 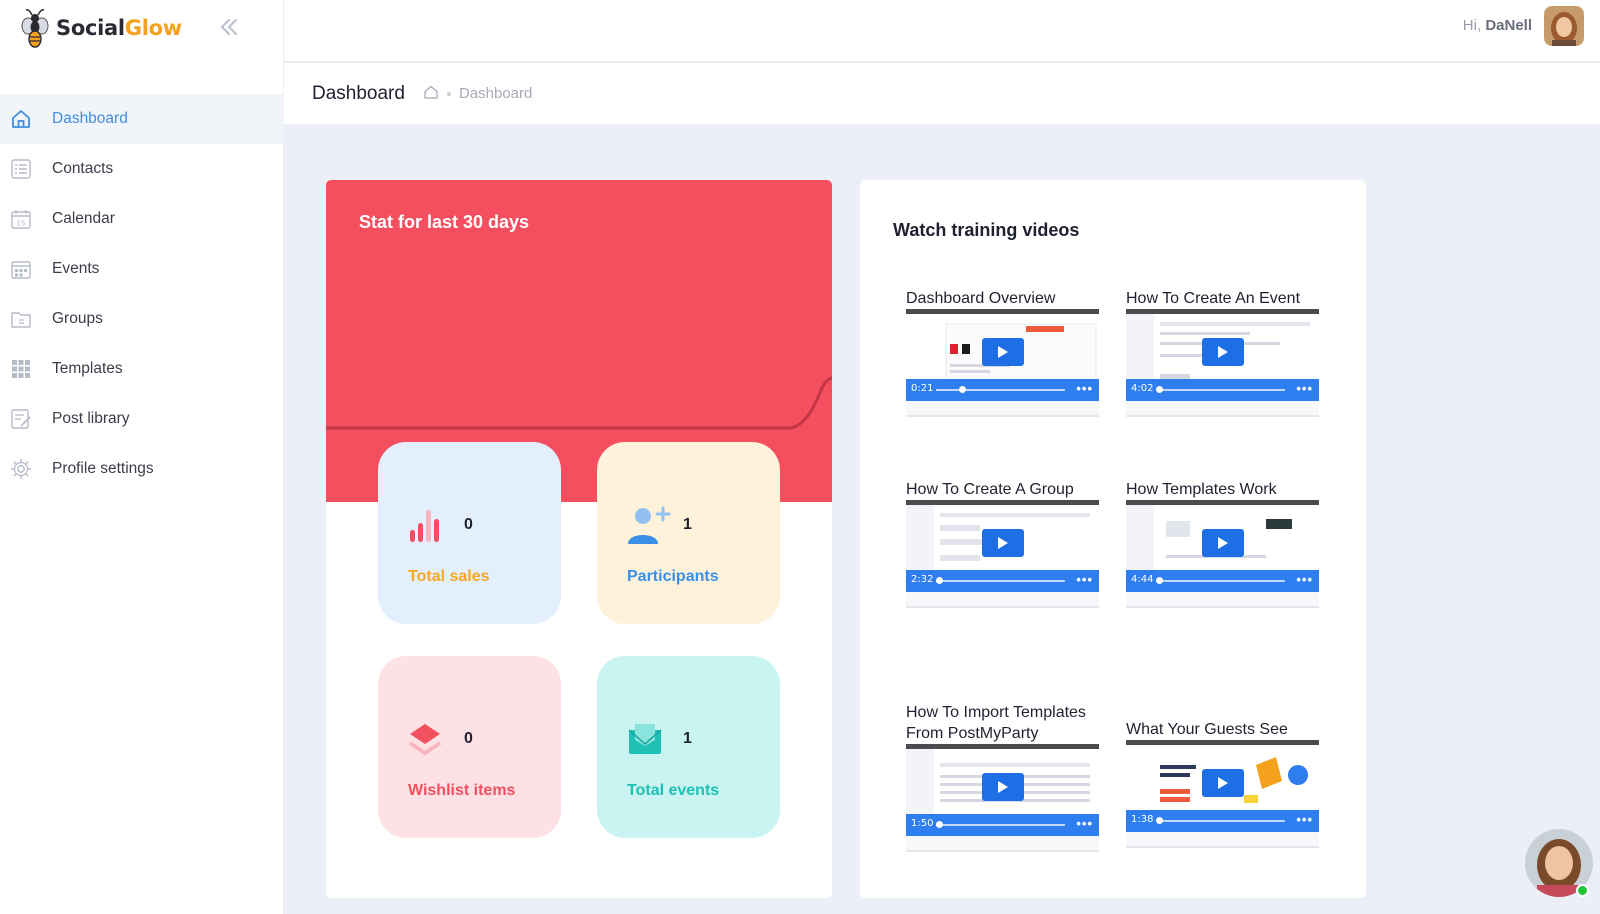 What do you see at coordinates (986, 230) in the screenshot?
I see `videos-title: Watch training videos` at bounding box center [986, 230].